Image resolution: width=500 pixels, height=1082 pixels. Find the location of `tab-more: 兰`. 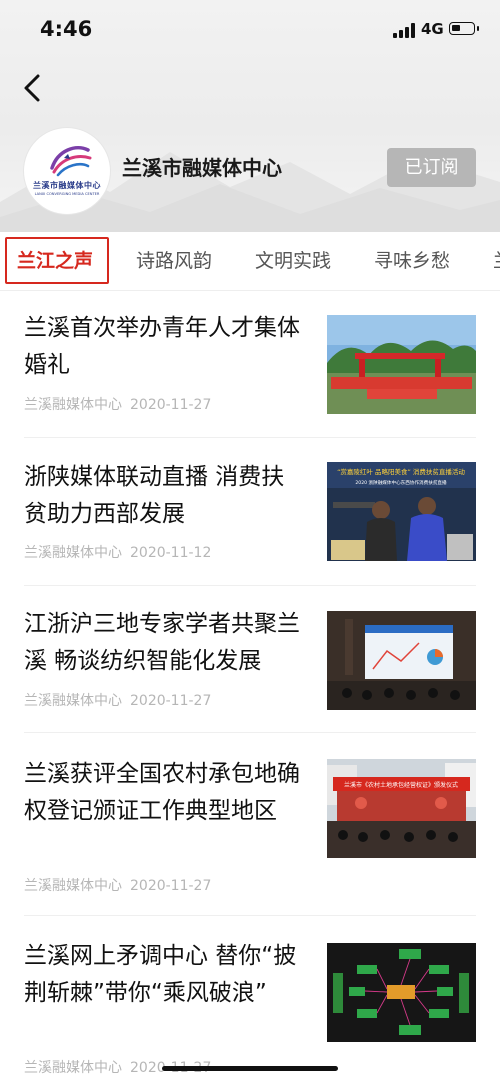

tab-more: 兰 is located at coordinates (496, 259).